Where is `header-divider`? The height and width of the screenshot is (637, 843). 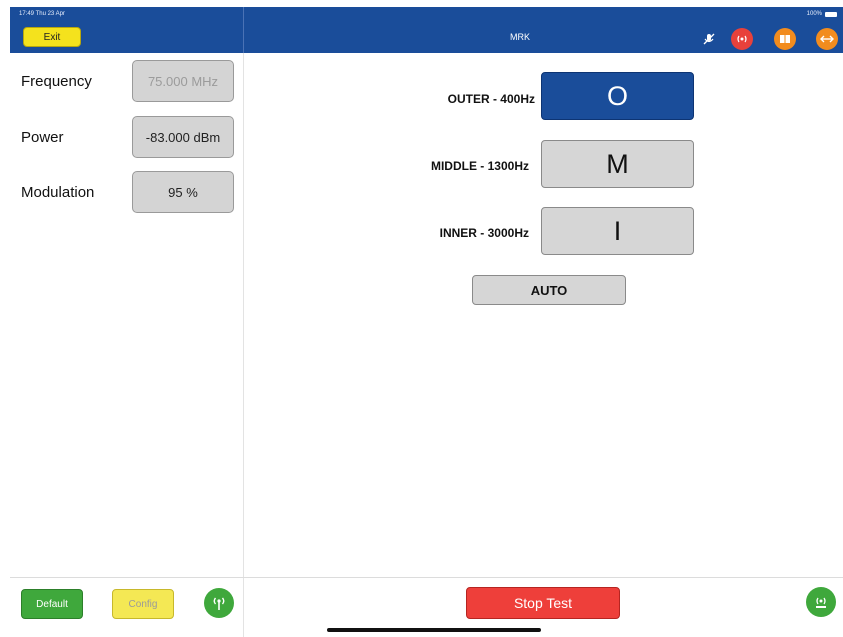
header-divider is located at coordinates (243, 30).